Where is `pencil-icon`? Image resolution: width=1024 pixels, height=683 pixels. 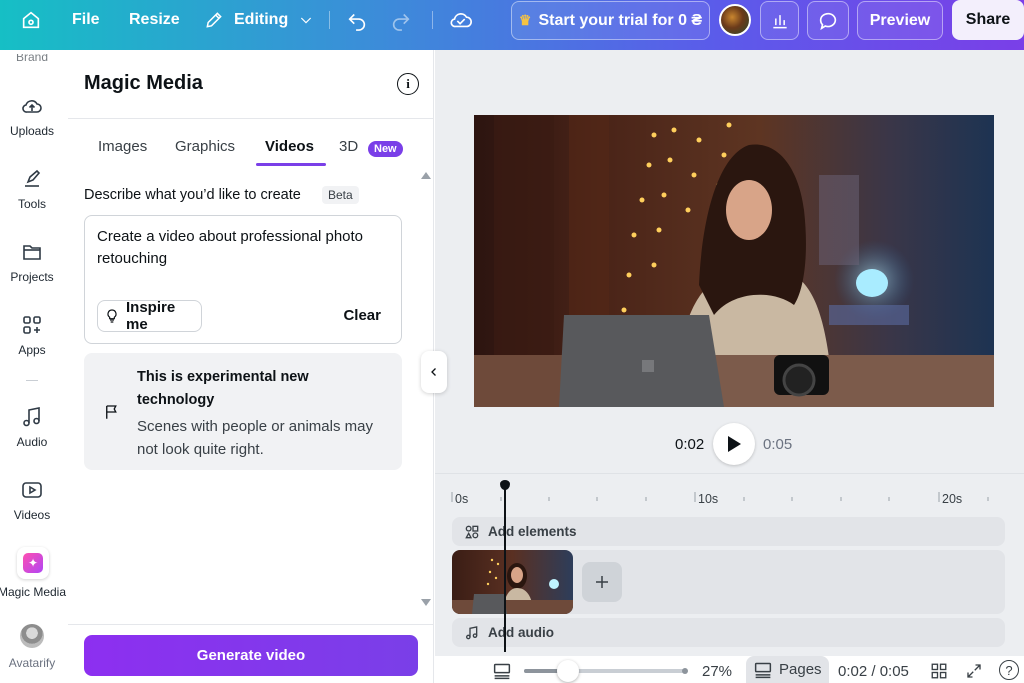
pencil-icon is located at coordinates (214, 20).